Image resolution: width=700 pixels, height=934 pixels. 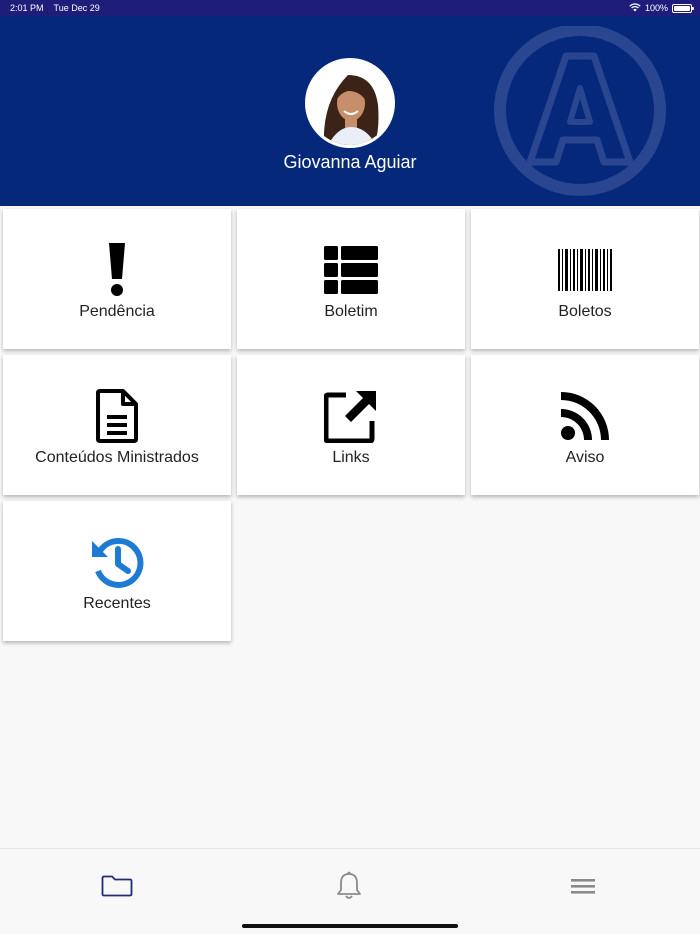 What do you see at coordinates (585, 416) in the screenshot?
I see `rss-icon` at bounding box center [585, 416].